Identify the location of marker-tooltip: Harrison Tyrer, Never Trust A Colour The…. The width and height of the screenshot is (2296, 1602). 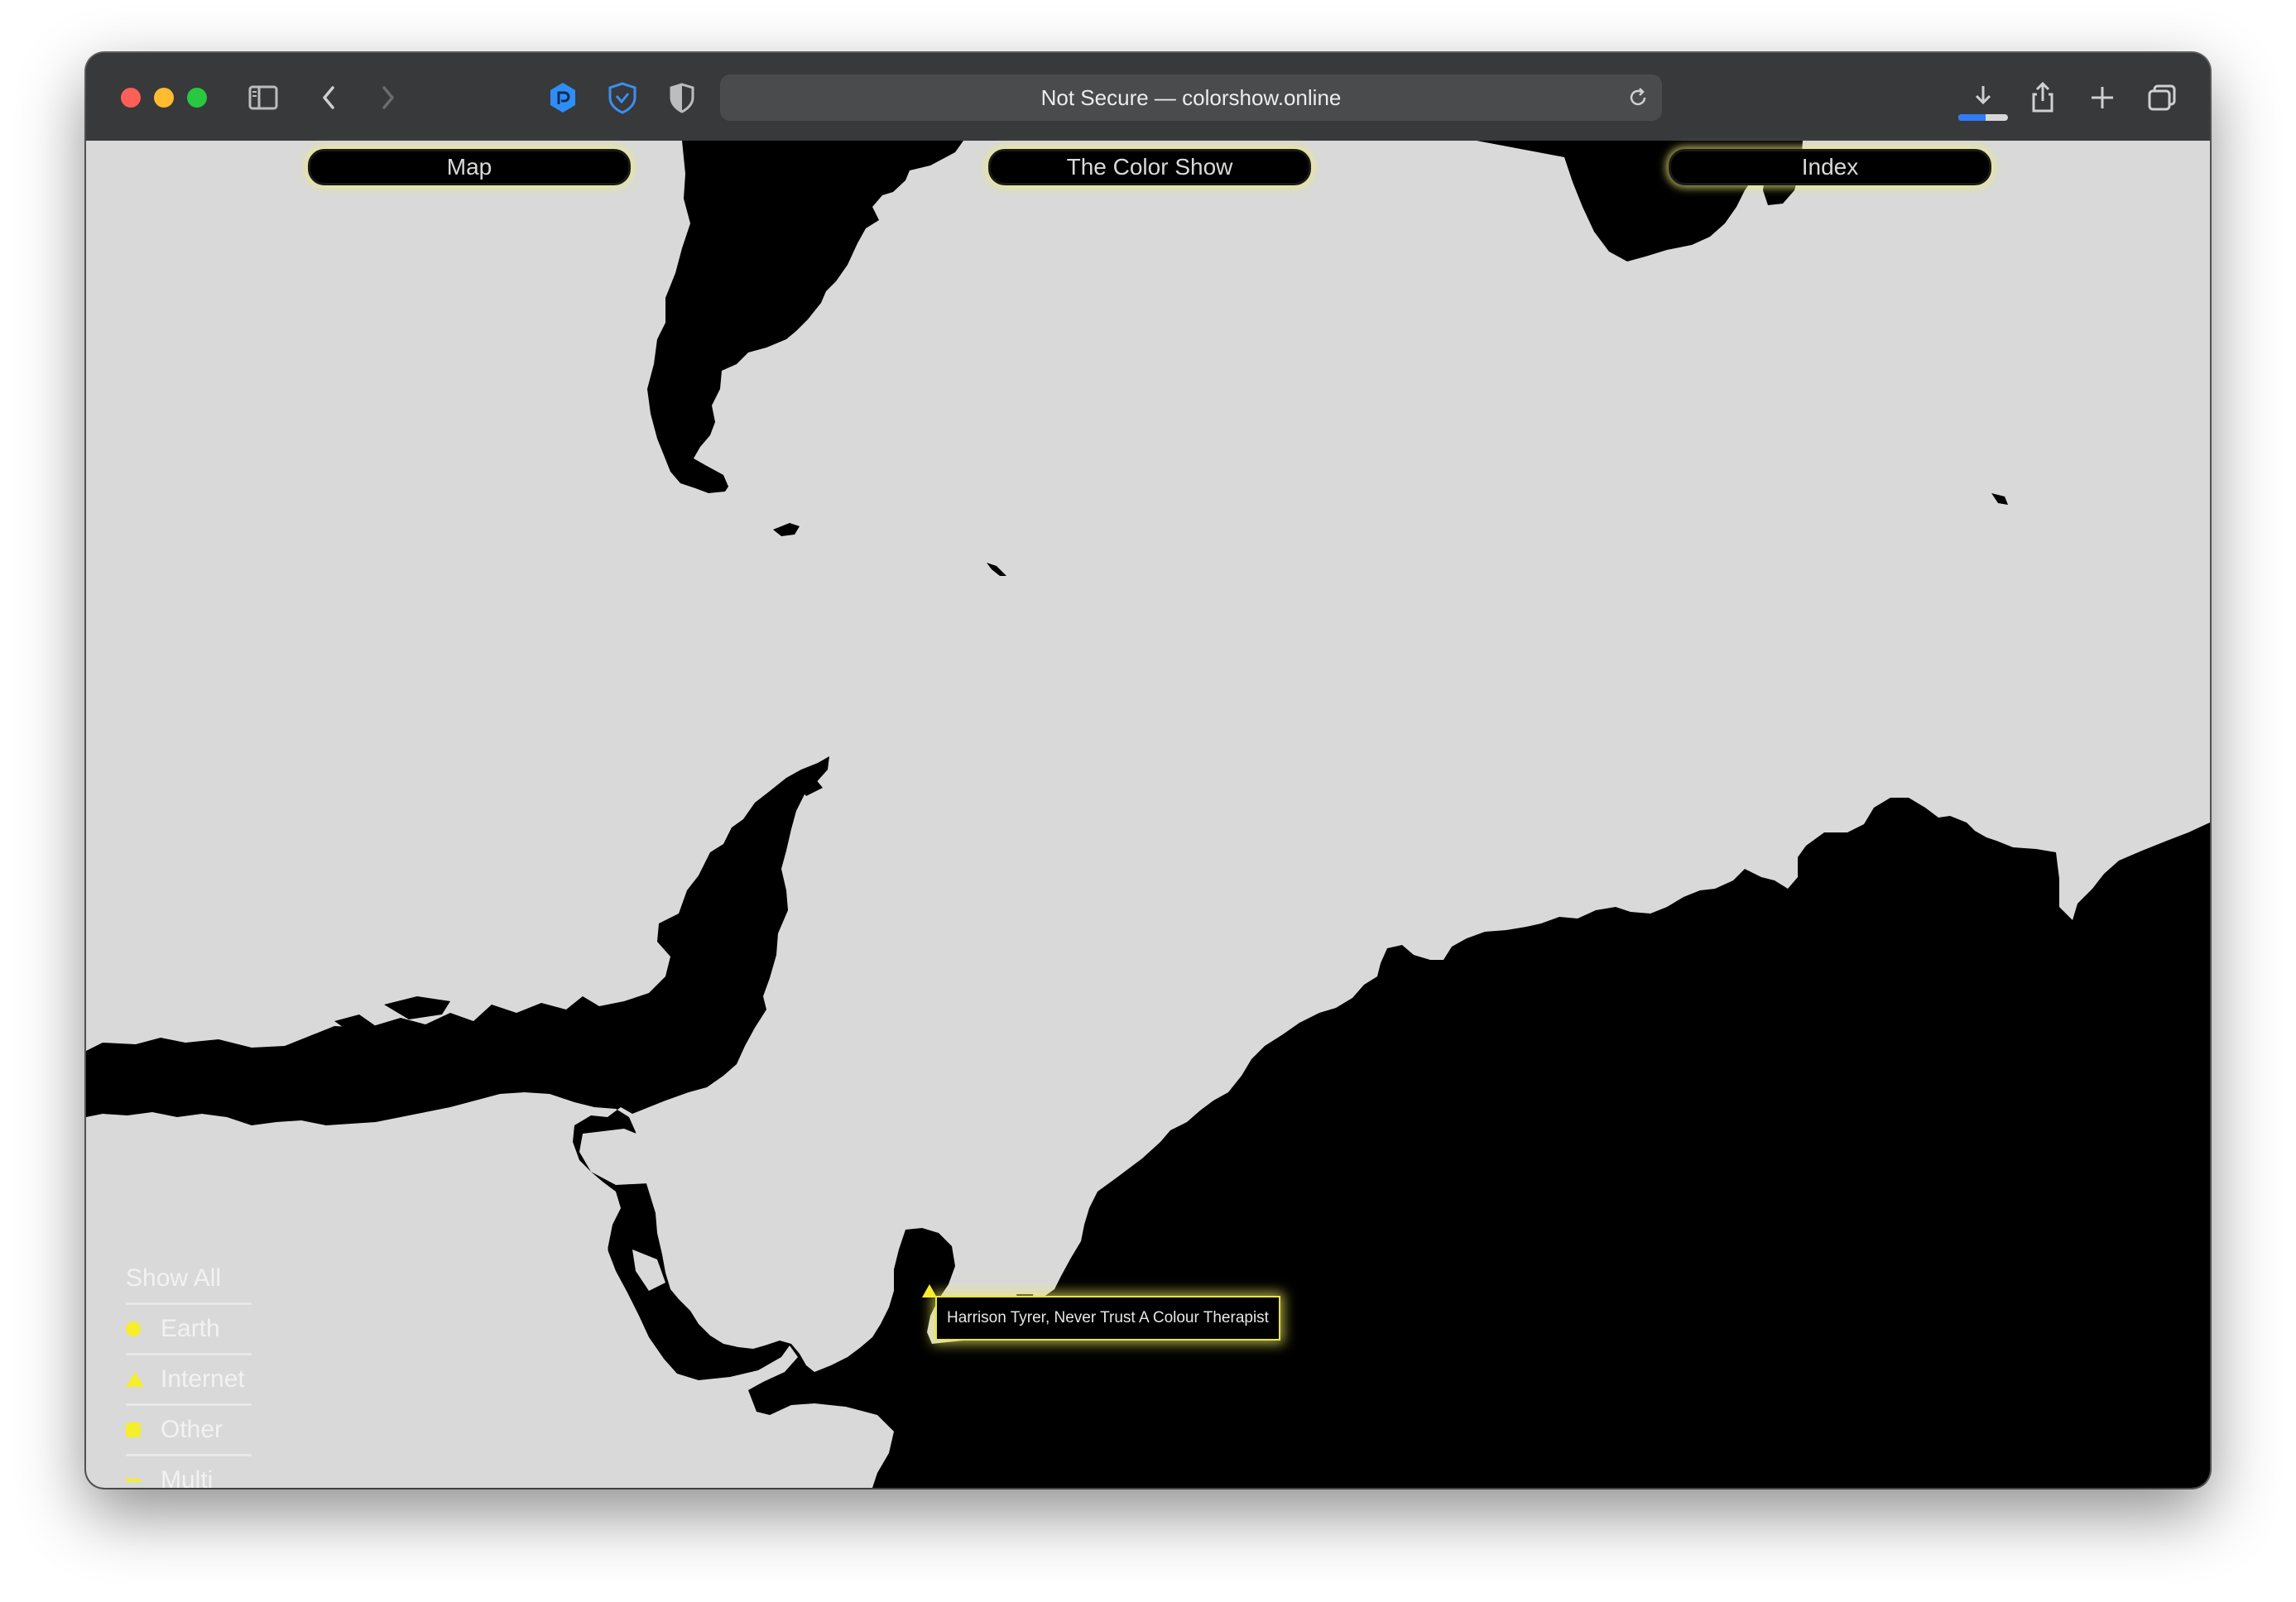
(1107, 1318).